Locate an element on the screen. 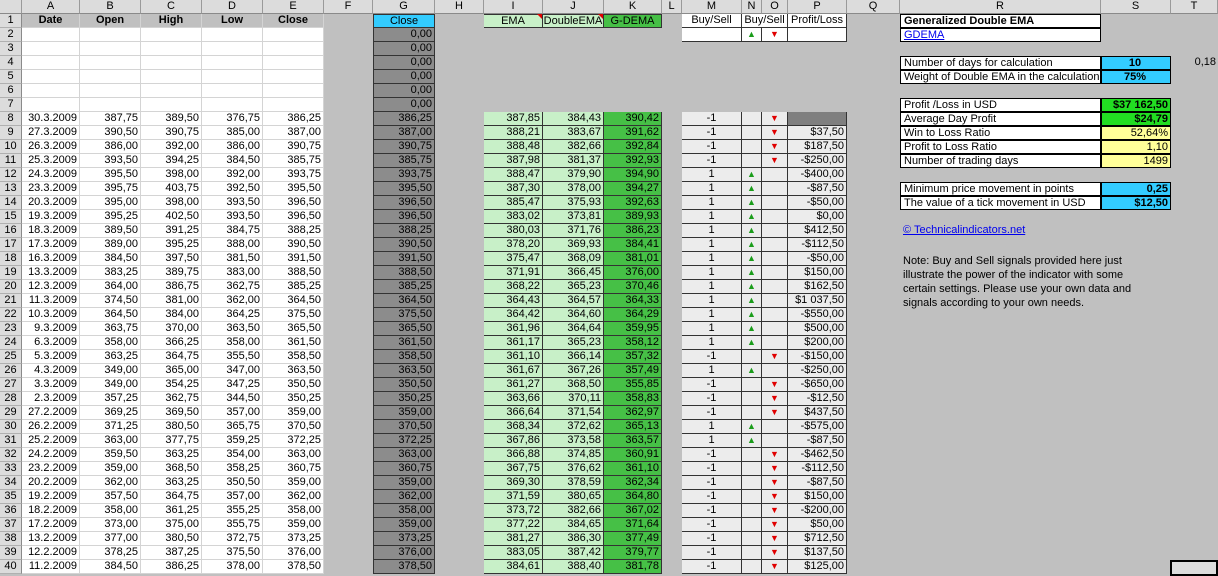 Image resolution: width=1218 pixels, height=576 pixels. row-header: 25 is located at coordinates (11, 357).